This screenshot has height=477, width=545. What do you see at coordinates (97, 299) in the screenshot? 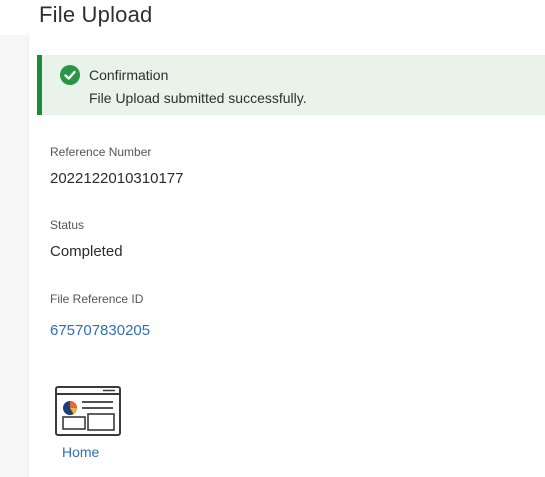
I see `file-reference-id-label: File Reference ID` at bounding box center [97, 299].